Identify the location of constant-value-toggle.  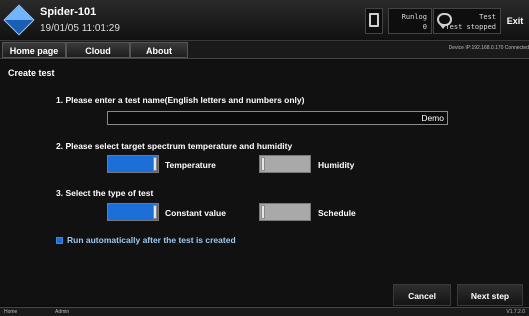
(133, 212).